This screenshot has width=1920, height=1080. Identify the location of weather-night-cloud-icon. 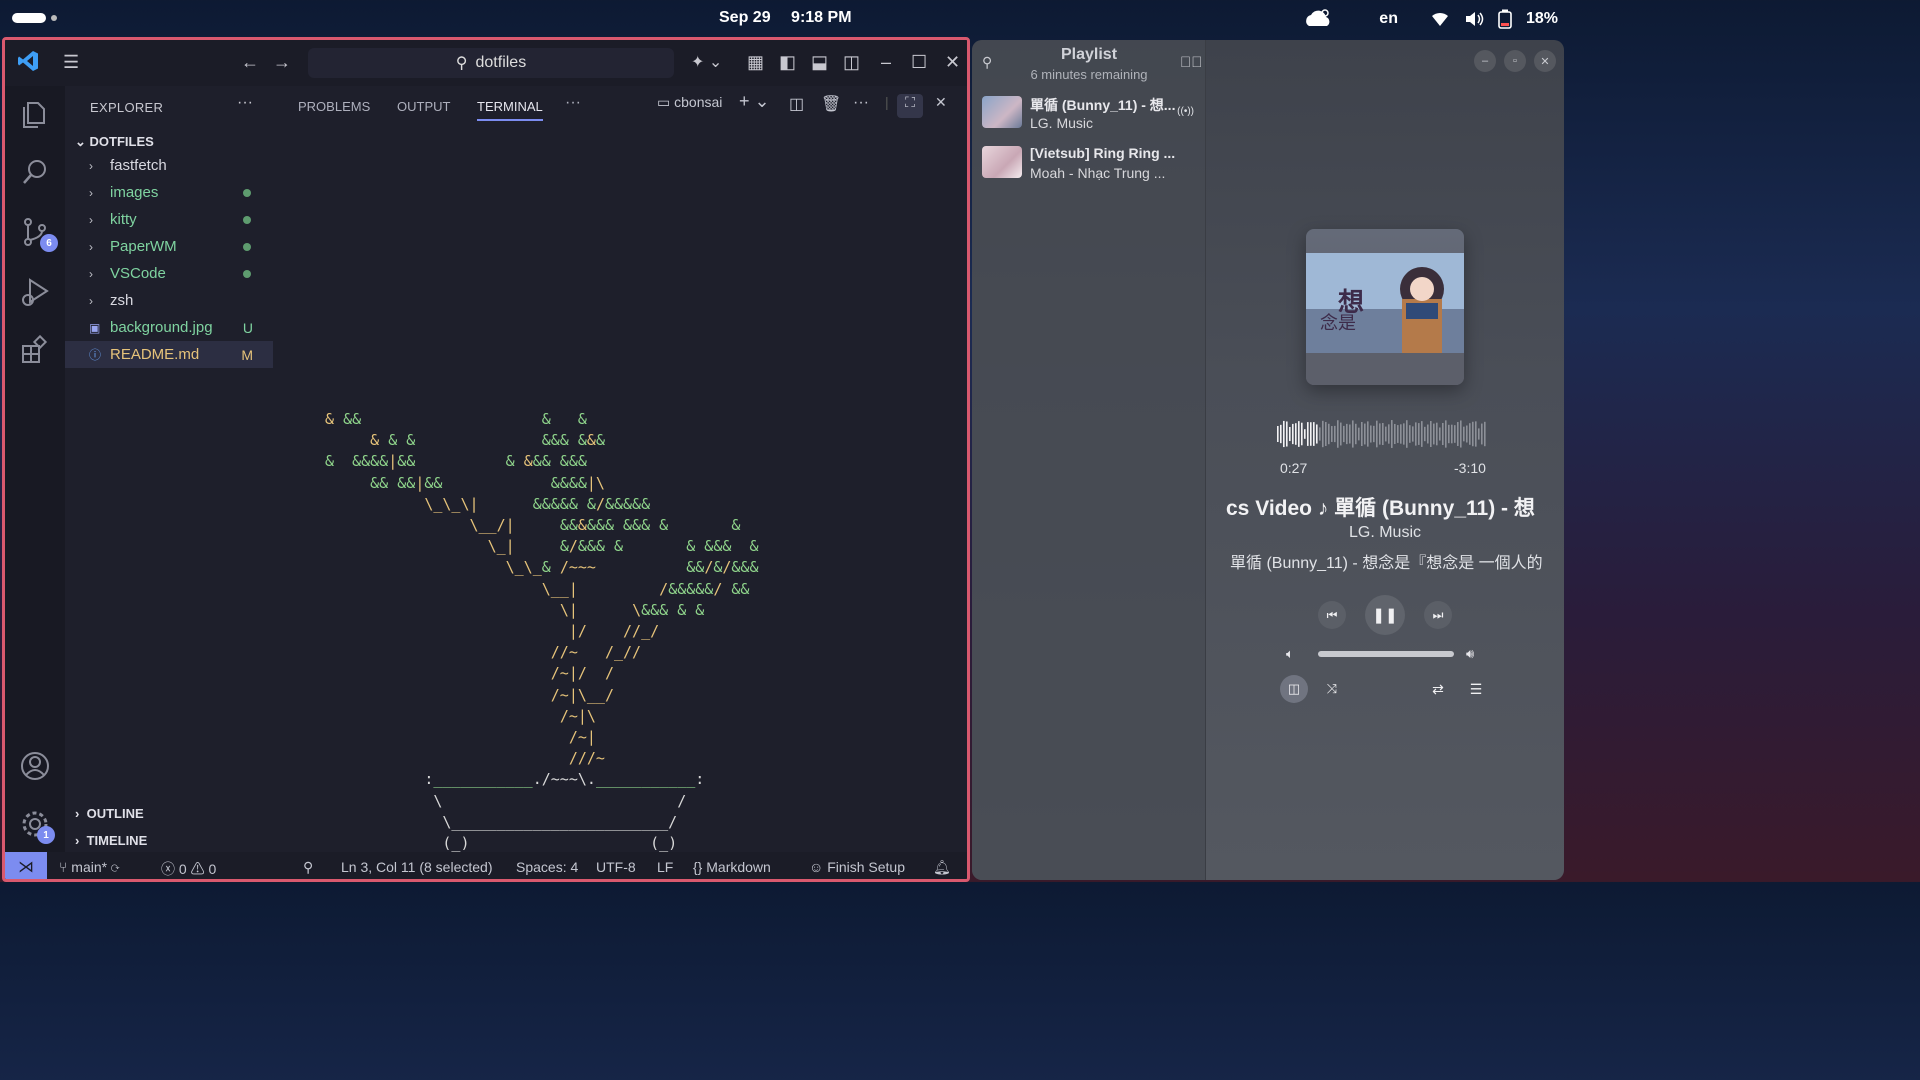
(1318, 19).